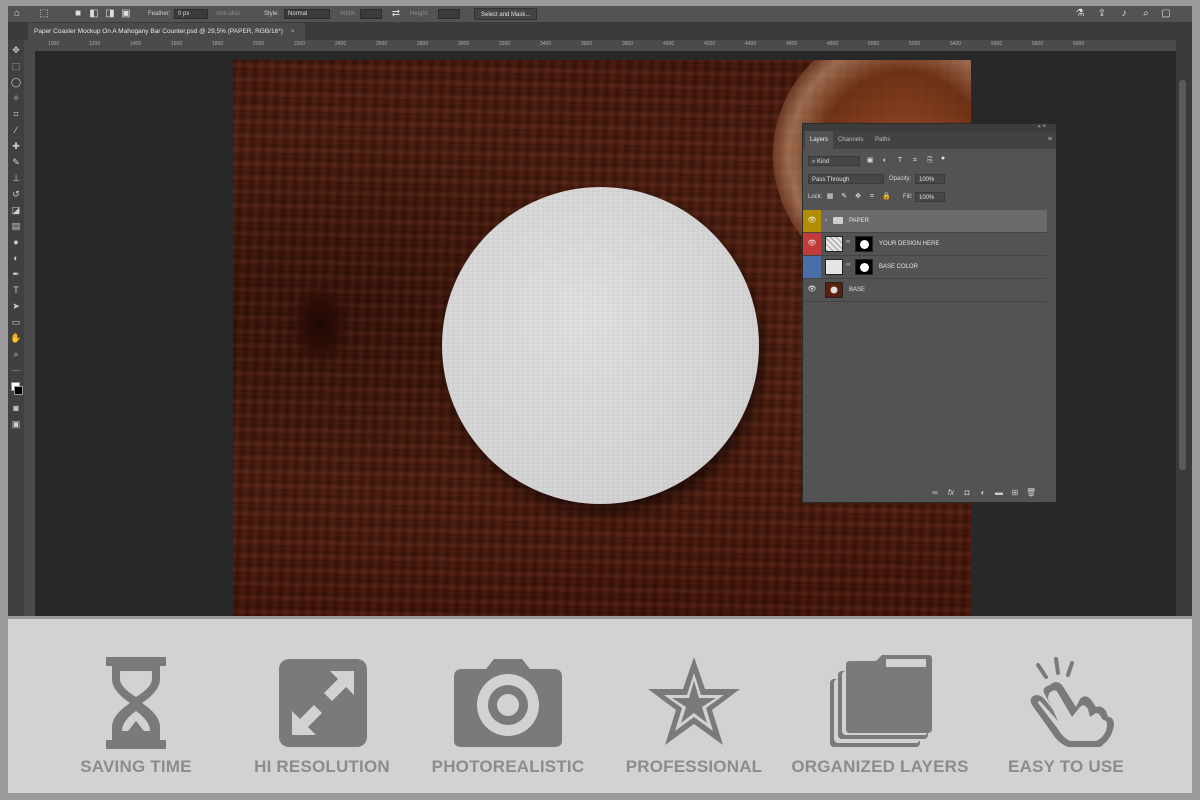 Image resolution: width=1200 pixels, height=800 pixels. What do you see at coordinates (694, 766) in the screenshot?
I see `feature-label: PROFESSIONAL` at bounding box center [694, 766].